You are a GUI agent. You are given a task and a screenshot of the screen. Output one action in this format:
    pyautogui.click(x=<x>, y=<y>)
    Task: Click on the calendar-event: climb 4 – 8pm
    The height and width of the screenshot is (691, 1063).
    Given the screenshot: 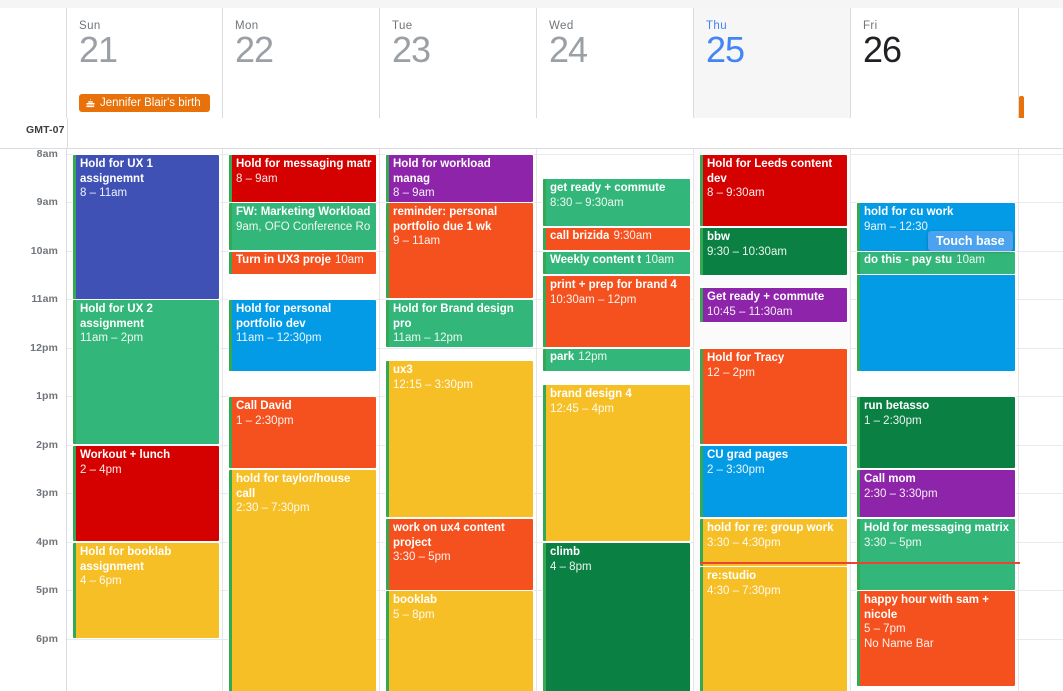 What is the action you would take?
    pyautogui.click(x=616, y=616)
    